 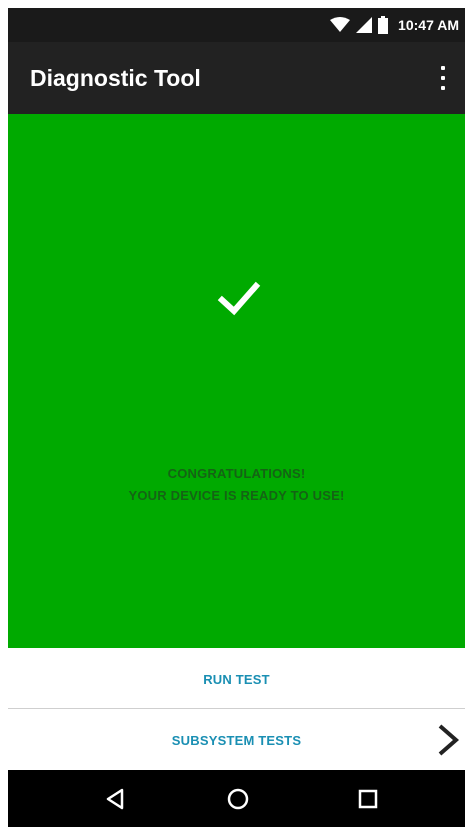 I want to click on status-time: 10:47 AM, so click(x=428, y=25).